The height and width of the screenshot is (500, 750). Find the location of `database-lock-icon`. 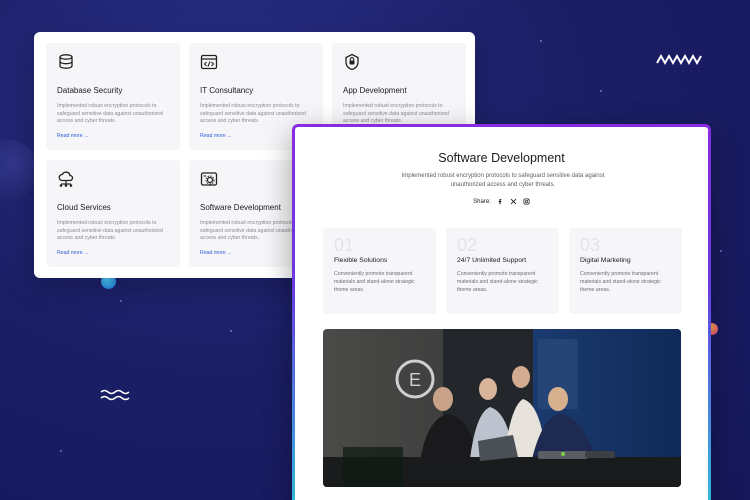

database-lock-icon is located at coordinates (66, 61).